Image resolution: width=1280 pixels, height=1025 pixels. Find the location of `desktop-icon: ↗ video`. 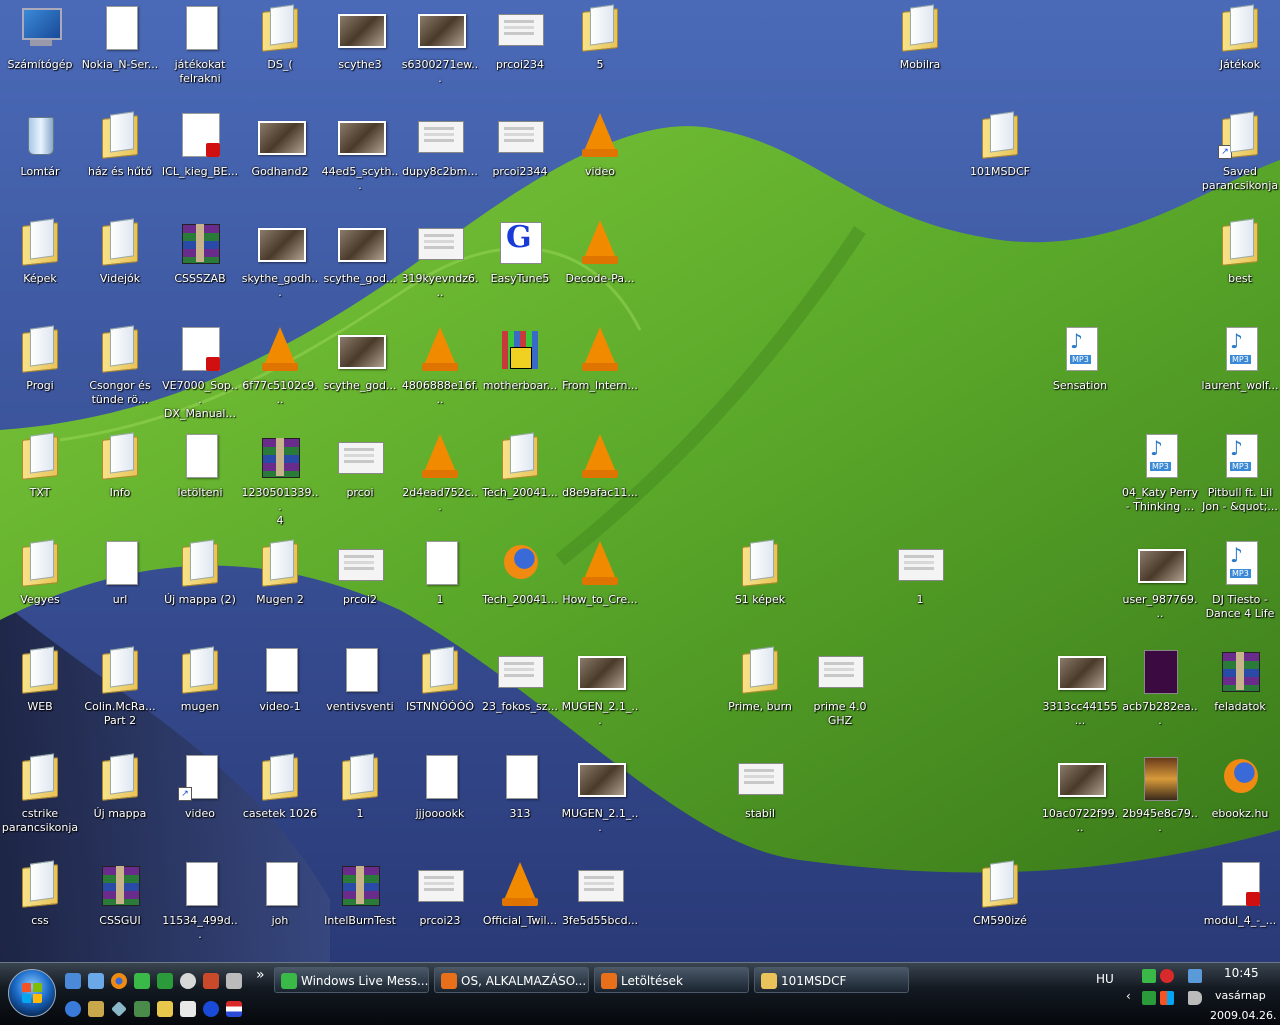

desktop-icon: ↗ video is located at coordinates (200, 799).